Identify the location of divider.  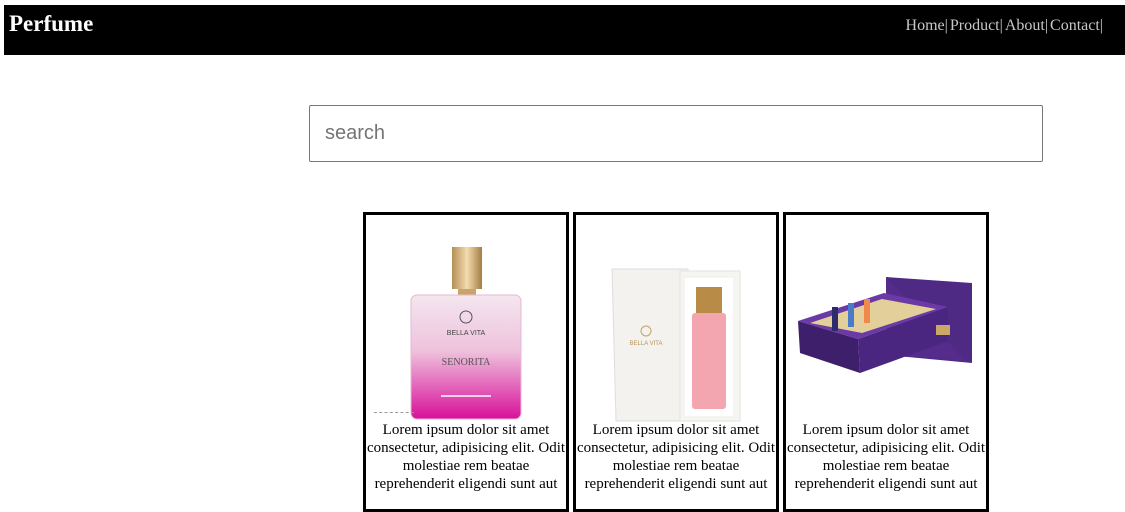
(394, 412).